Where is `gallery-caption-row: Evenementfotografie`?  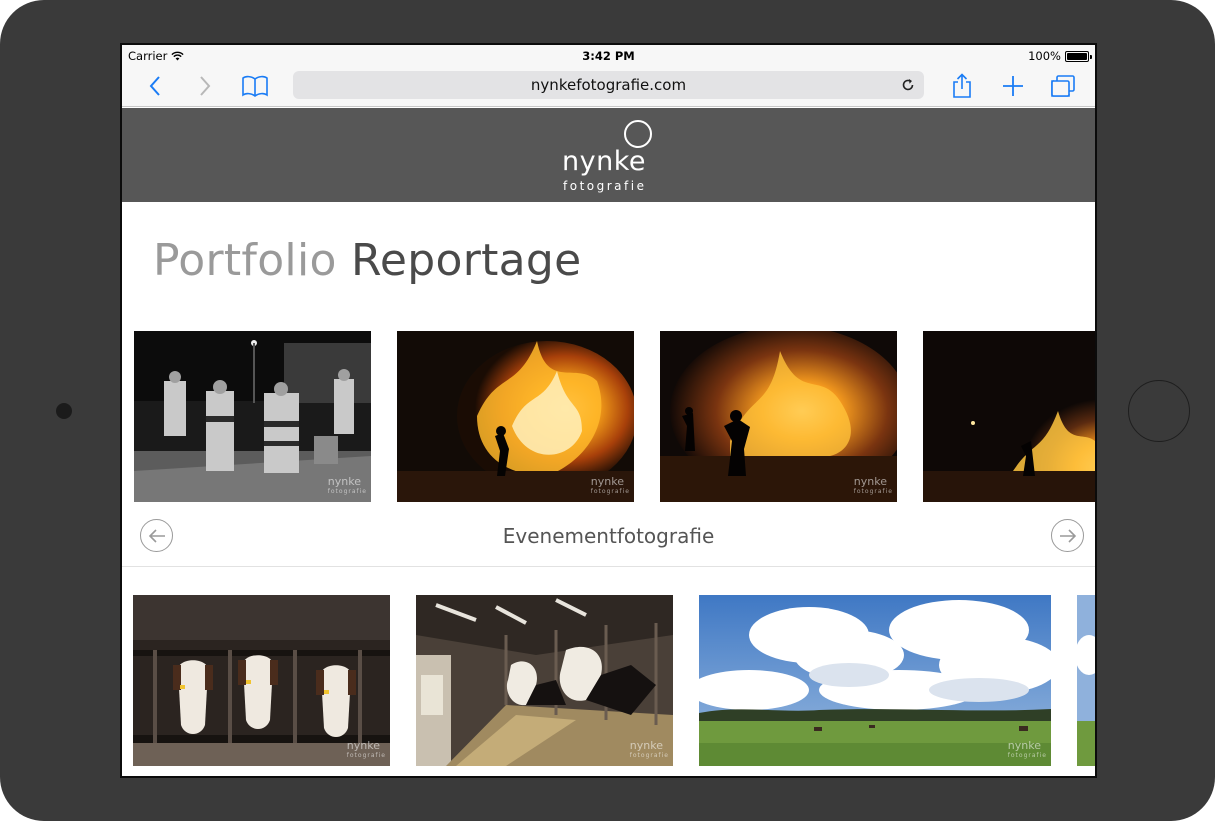 gallery-caption-row: Evenementfotografie is located at coordinates (608, 535).